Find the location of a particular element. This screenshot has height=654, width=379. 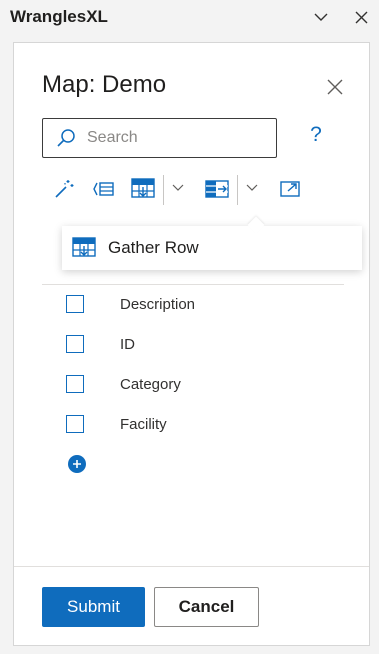

list-item: Description is located at coordinates (130, 304).